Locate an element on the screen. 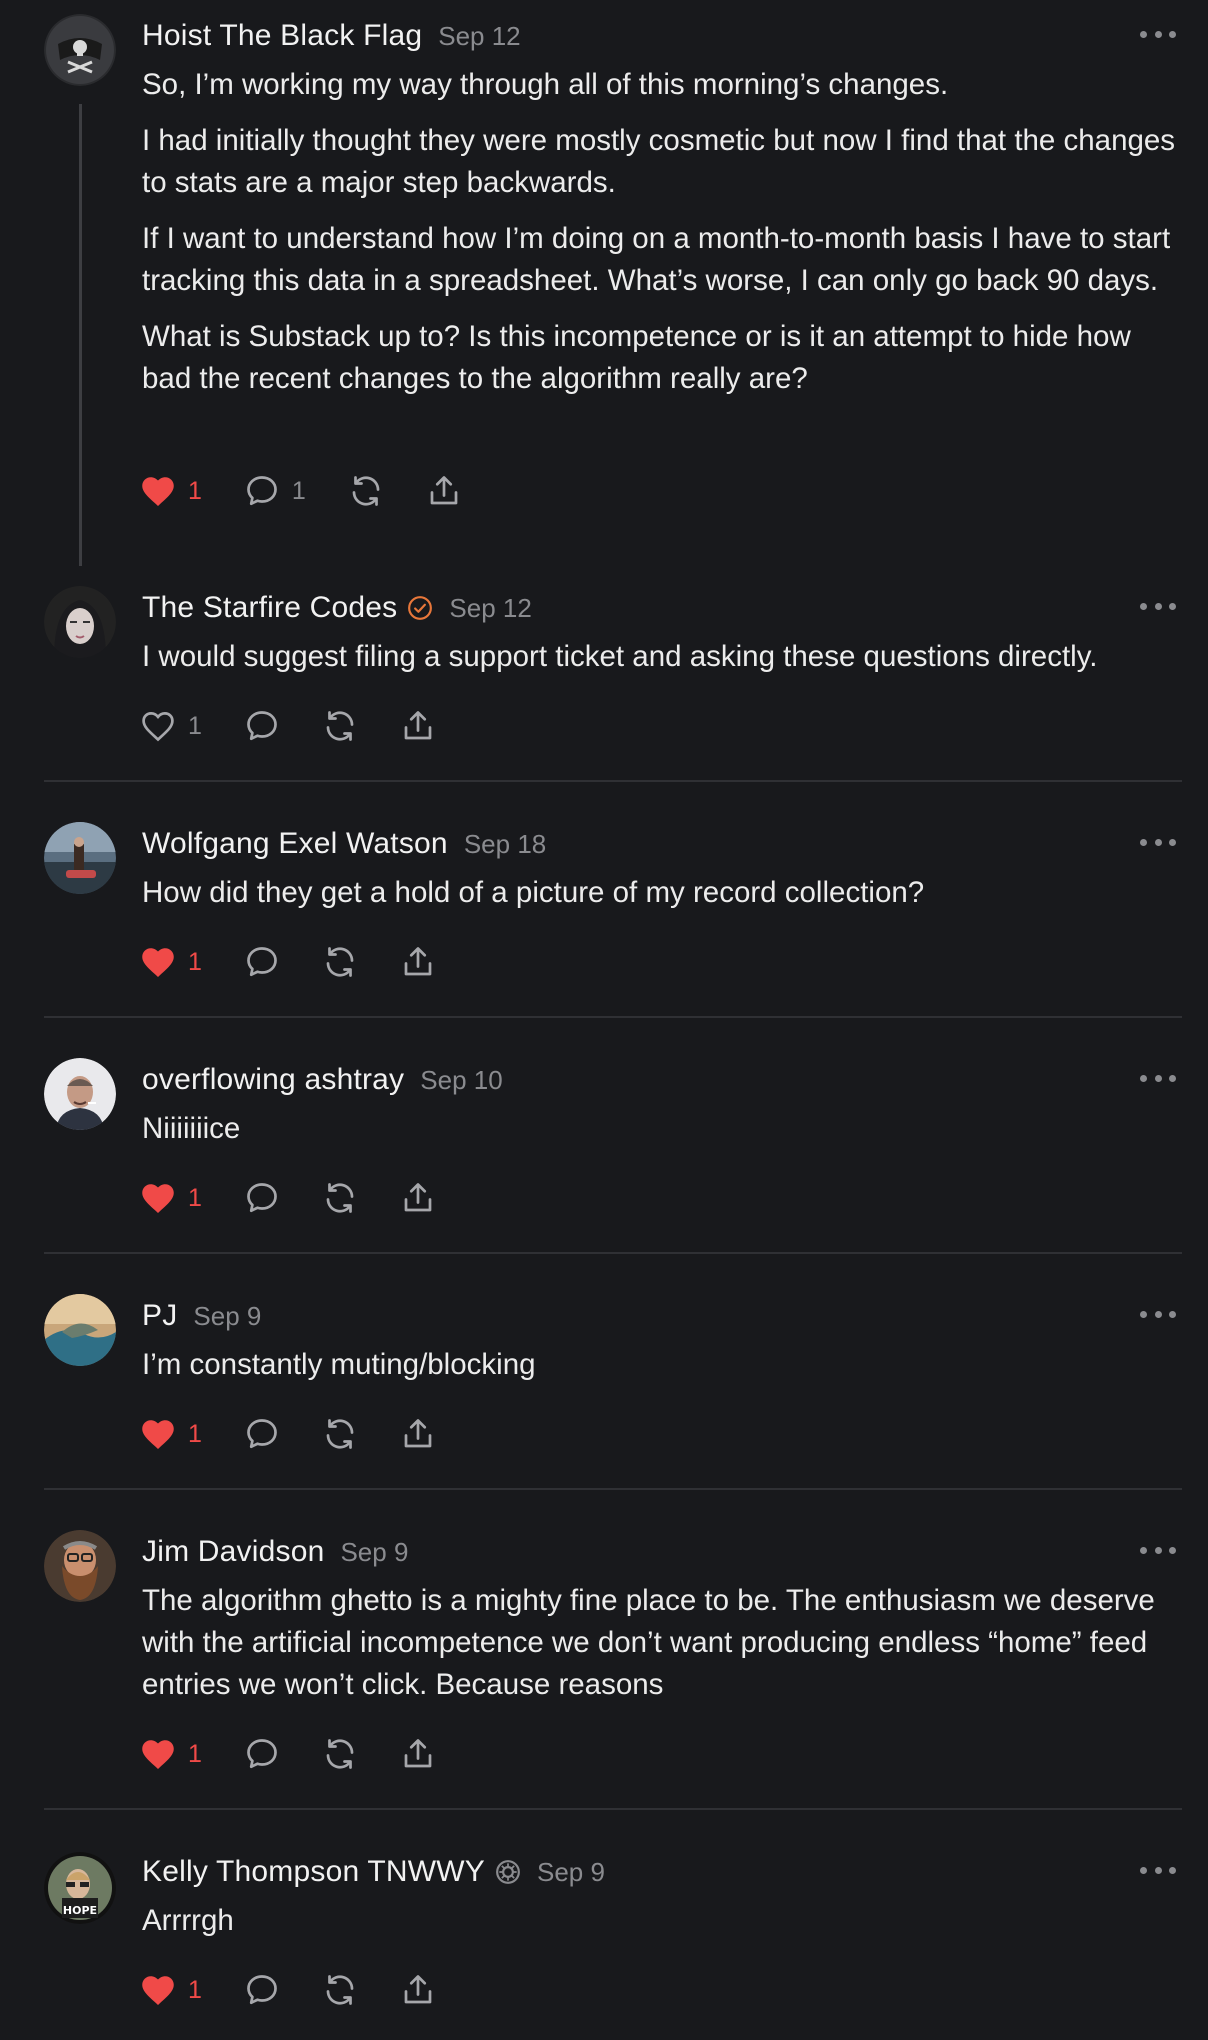  reply-button: 1 is located at coordinates (275, 491).